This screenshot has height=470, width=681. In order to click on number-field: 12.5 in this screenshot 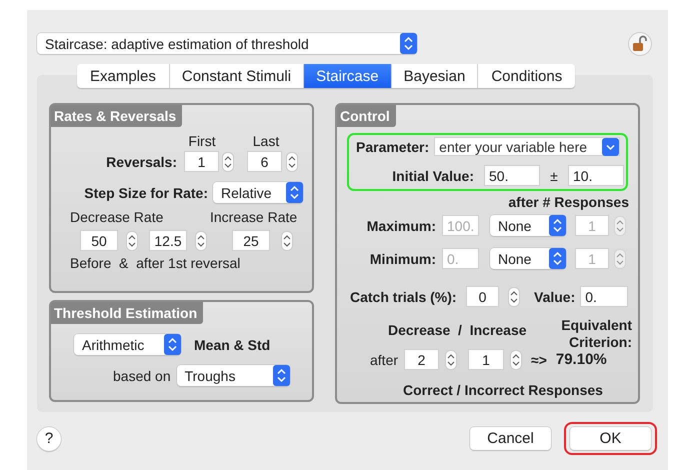, I will do `click(168, 240)`.